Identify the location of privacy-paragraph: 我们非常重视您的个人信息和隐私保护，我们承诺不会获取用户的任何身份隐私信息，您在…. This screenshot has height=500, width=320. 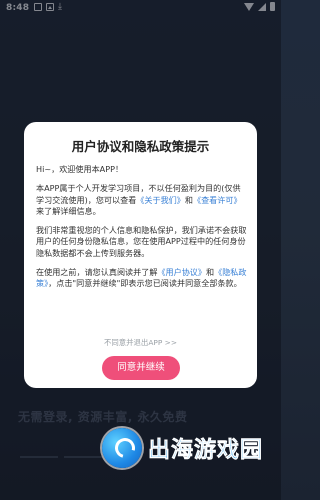
(141, 241).